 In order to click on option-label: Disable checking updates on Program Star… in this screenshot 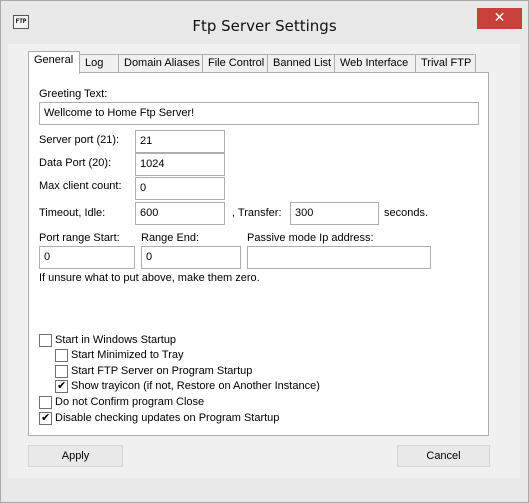, I will do `click(167, 418)`.